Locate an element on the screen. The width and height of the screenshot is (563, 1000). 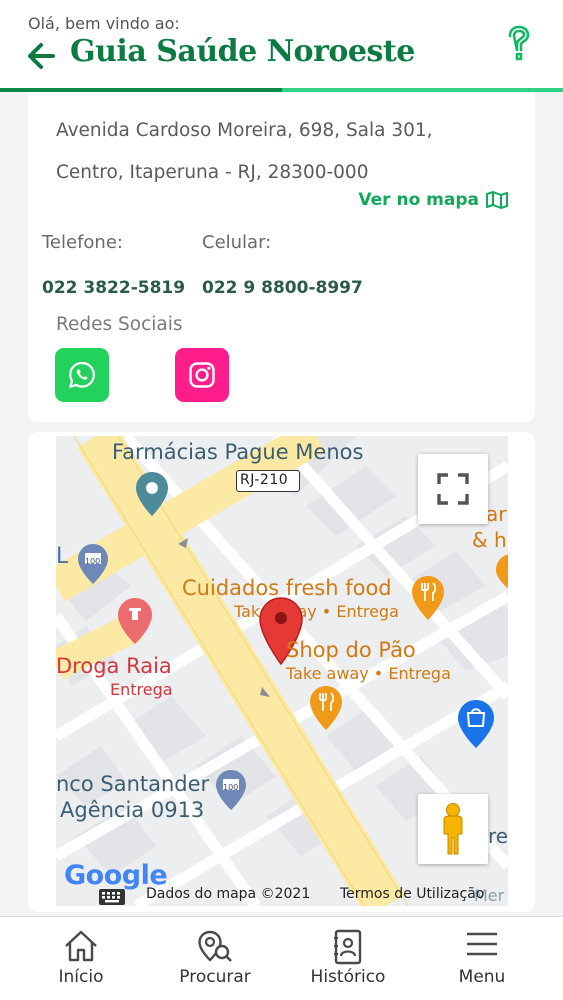
view-on-map-label: Ver no mapa is located at coordinates (418, 200).